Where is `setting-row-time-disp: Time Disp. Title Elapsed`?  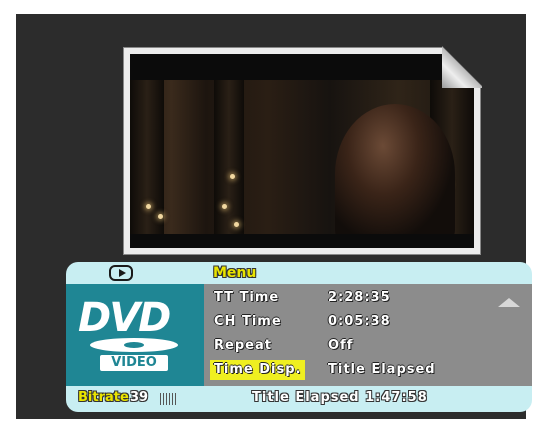
setting-row-time-disp: Time Disp. Title Elapsed is located at coordinates (368, 372).